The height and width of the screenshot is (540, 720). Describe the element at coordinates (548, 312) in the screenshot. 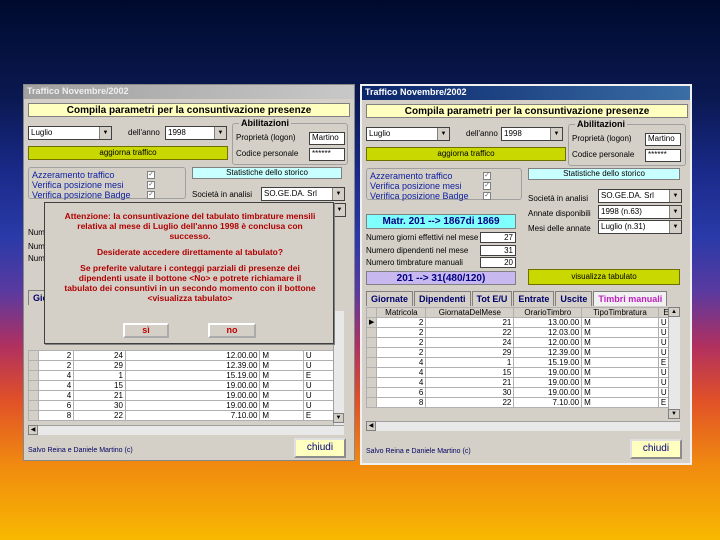

I see `column-header: OrarioTimbro` at that location.